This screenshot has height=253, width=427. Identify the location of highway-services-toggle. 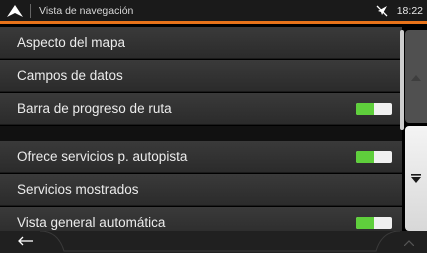
(374, 156).